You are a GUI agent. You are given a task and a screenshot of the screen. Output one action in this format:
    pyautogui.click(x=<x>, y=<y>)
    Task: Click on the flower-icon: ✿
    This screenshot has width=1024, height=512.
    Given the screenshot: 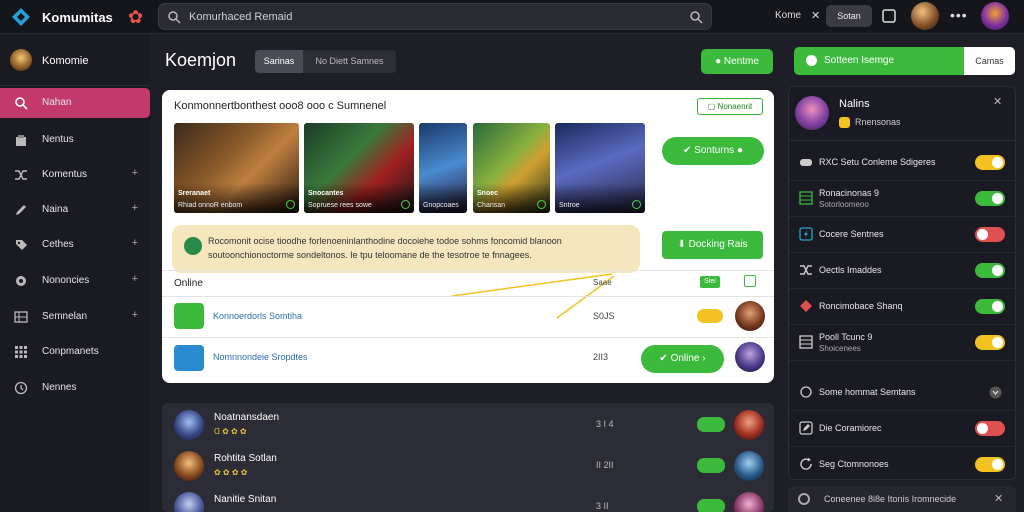 What is the action you would take?
    pyautogui.click(x=138, y=17)
    